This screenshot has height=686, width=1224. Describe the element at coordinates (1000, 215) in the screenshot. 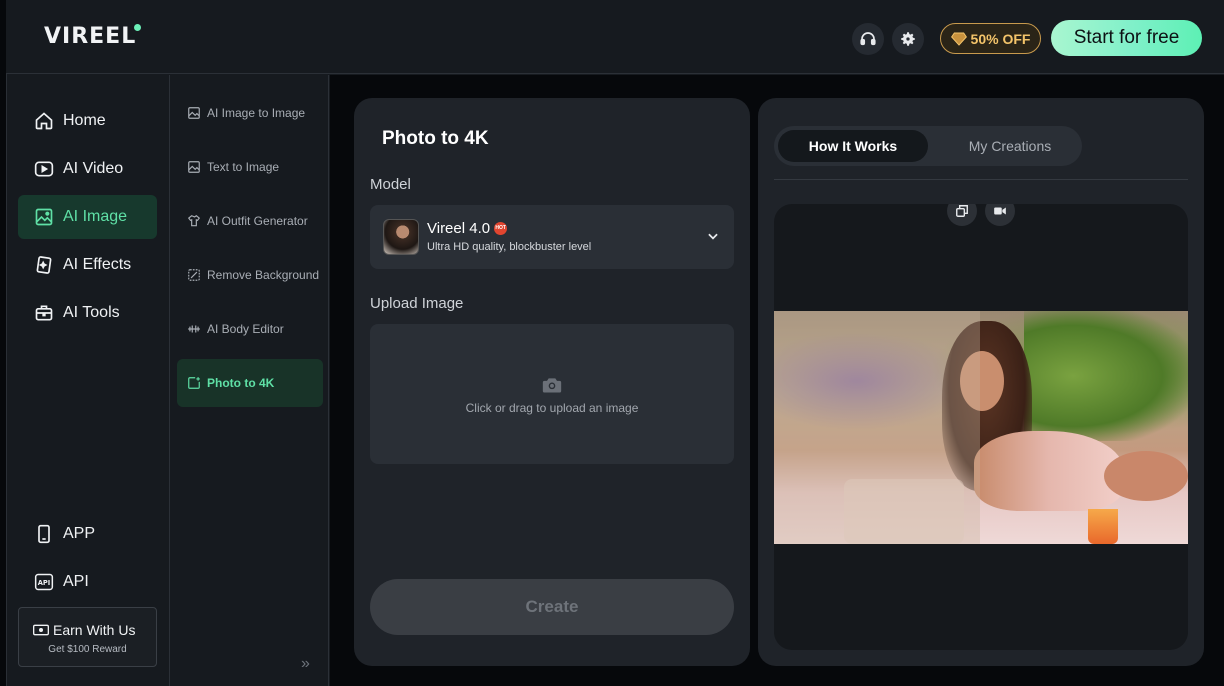

I see `play-video-icon` at that location.